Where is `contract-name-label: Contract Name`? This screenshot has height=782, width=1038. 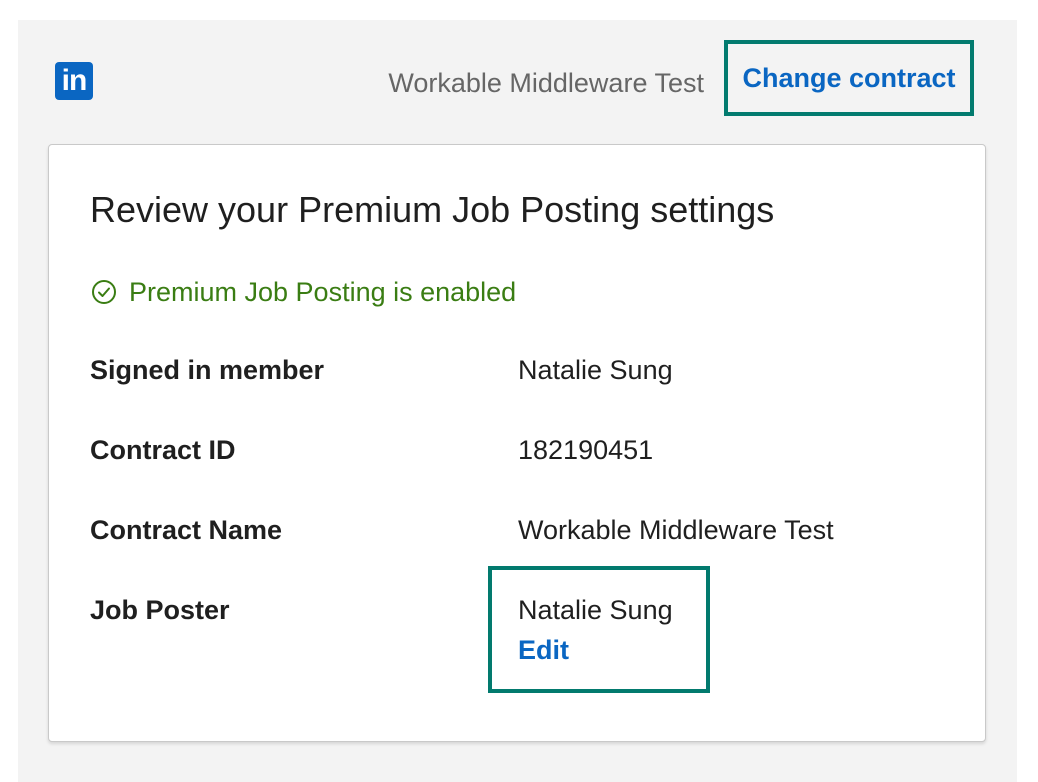
contract-name-label: Contract Name is located at coordinates (186, 530).